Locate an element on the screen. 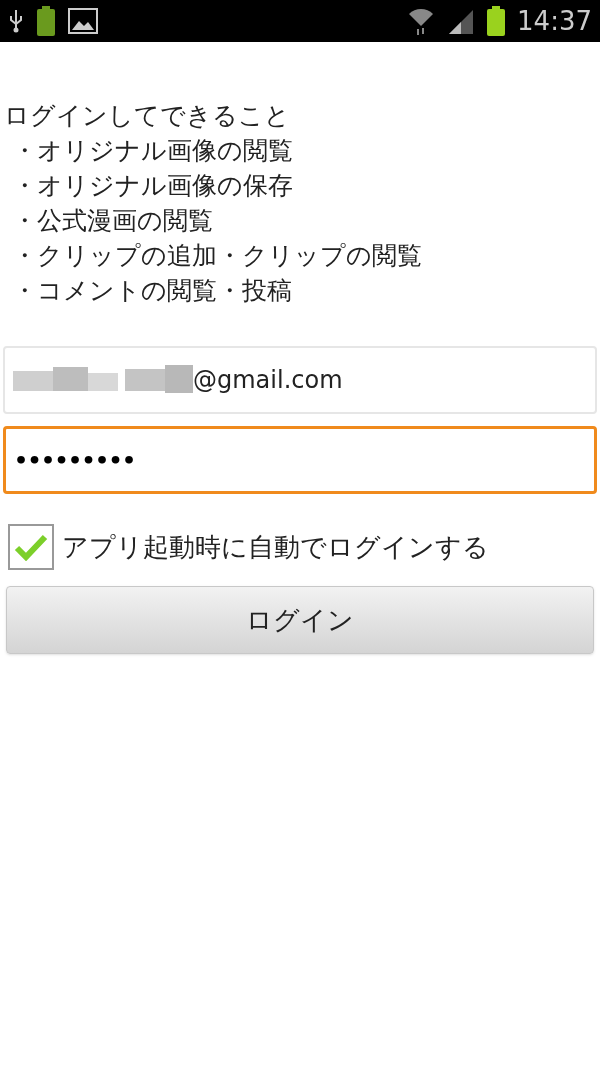 The width and height of the screenshot is (600, 1066). checkbox-label: アプリ起動時に自動でログインする is located at coordinates (275, 547).